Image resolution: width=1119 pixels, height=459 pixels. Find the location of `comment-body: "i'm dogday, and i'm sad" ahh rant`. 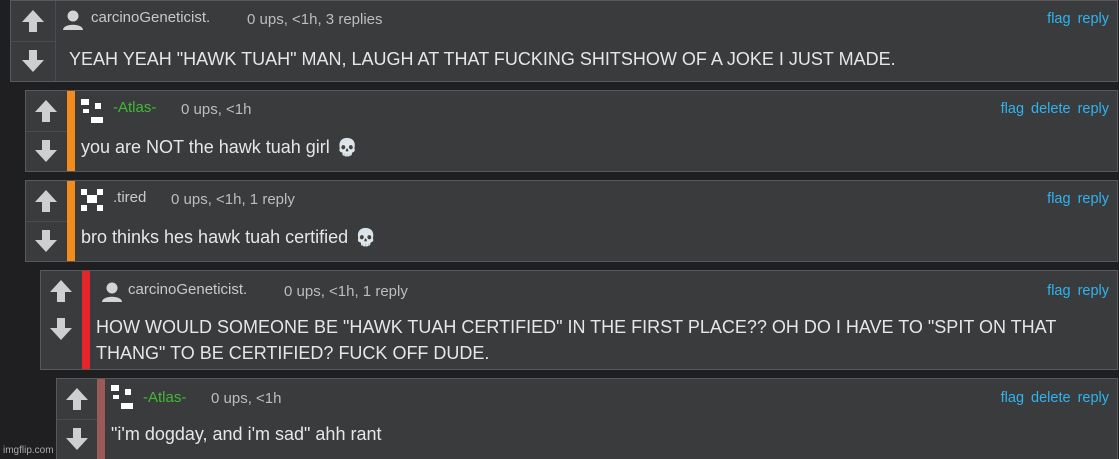

comment-body: "i'm dogday, and i'm sad" ahh rant is located at coordinates (246, 434).